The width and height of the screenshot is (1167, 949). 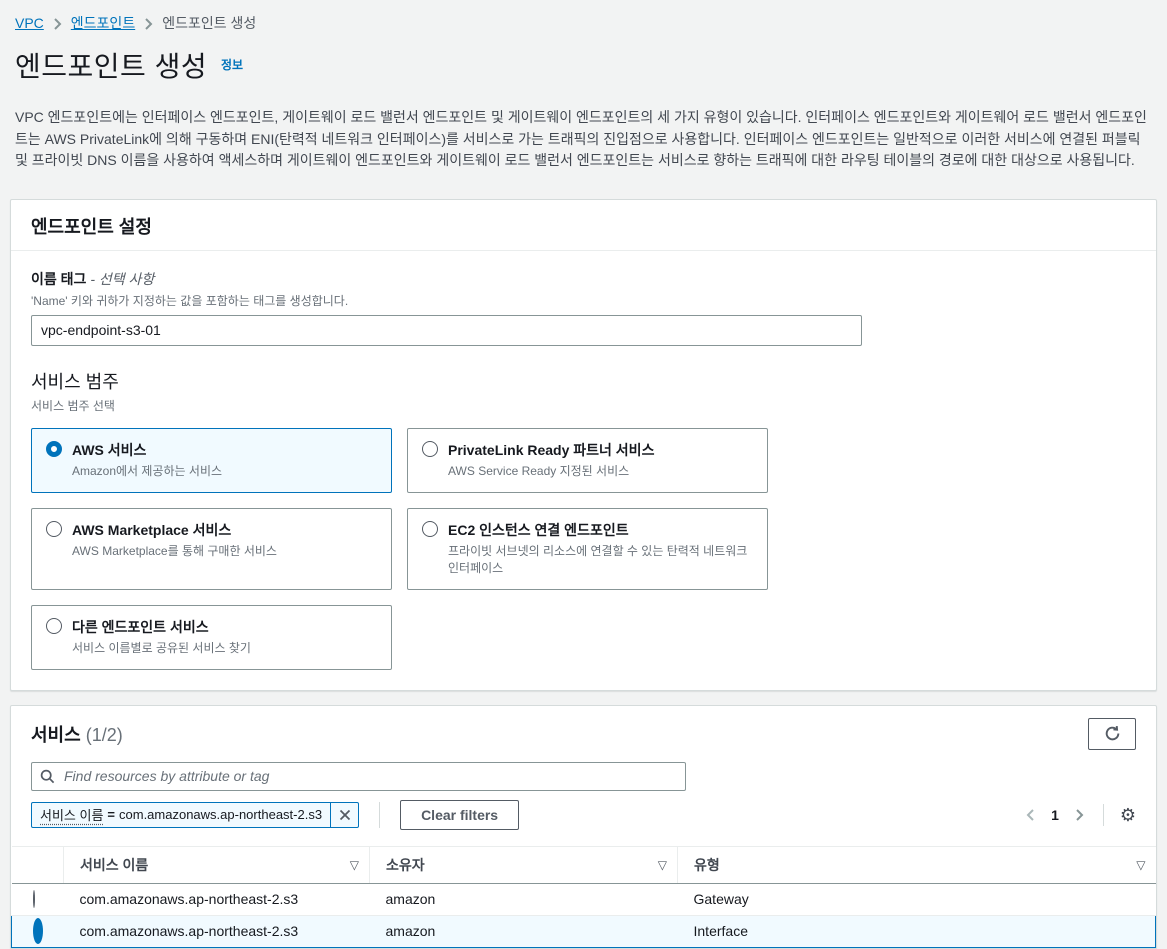 What do you see at coordinates (211, 637) in the screenshot?
I see `tile-other-endpoint-service: 다른 엔드포인트 서비스 서비스 이름별로 공유된 서비스 찾기` at bounding box center [211, 637].